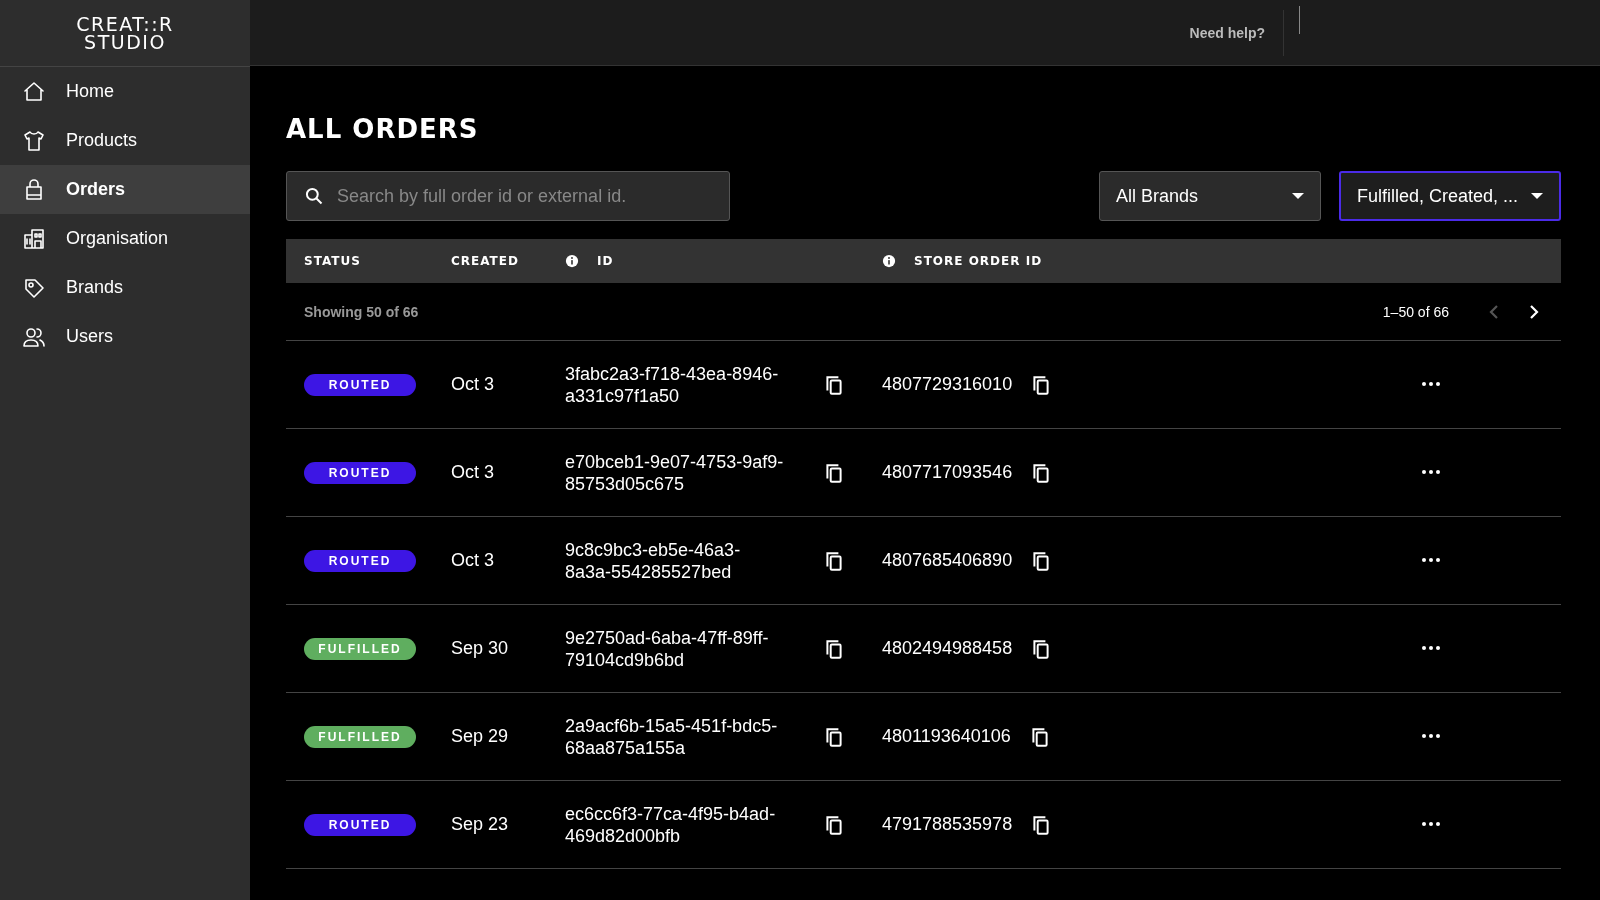 The height and width of the screenshot is (900, 1600). I want to click on page-range: 1–50 of 66, so click(1415, 311).